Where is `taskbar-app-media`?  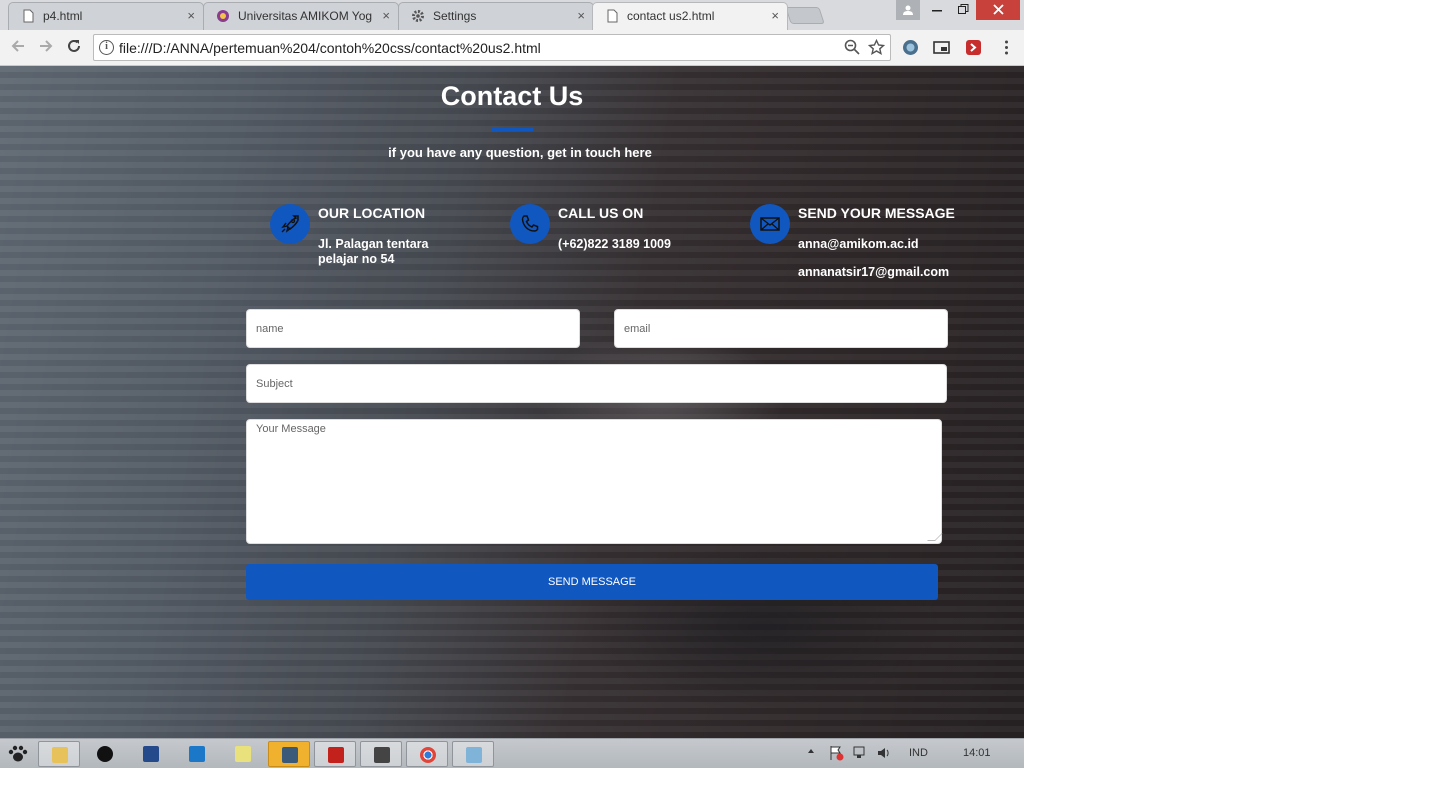 taskbar-app-media is located at coordinates (381, 754).